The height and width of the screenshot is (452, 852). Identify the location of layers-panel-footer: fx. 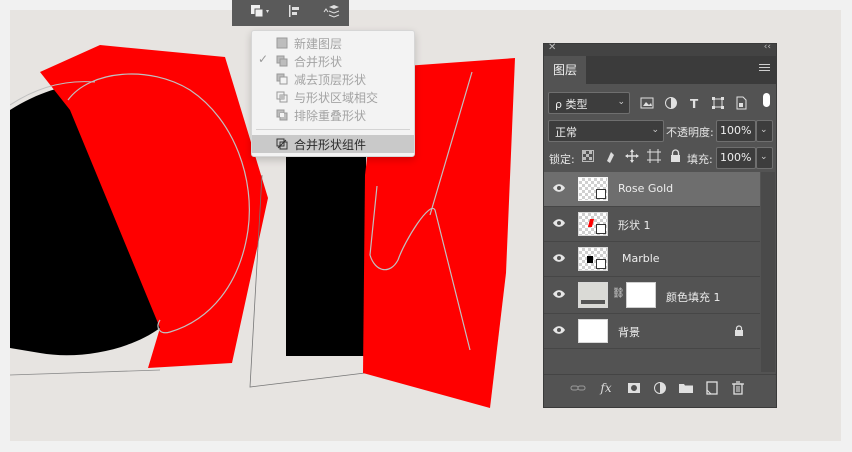
(660, 387).